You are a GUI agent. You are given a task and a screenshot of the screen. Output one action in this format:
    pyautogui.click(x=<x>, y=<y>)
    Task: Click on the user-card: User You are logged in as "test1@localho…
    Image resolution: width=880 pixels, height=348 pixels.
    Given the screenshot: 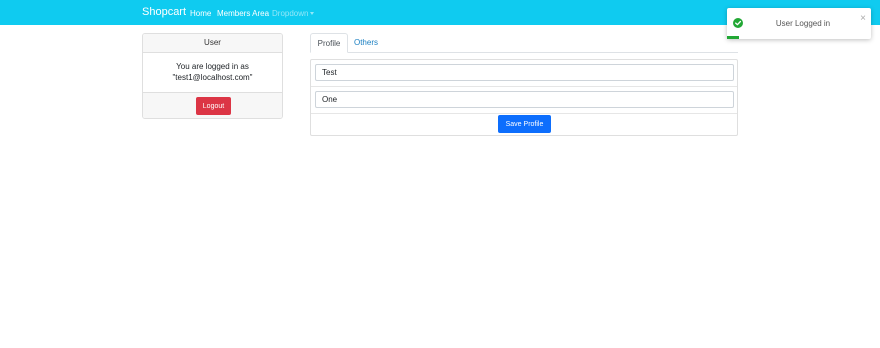 What is the action you would take?
    pyautogui.click(x=212, y=76)
    